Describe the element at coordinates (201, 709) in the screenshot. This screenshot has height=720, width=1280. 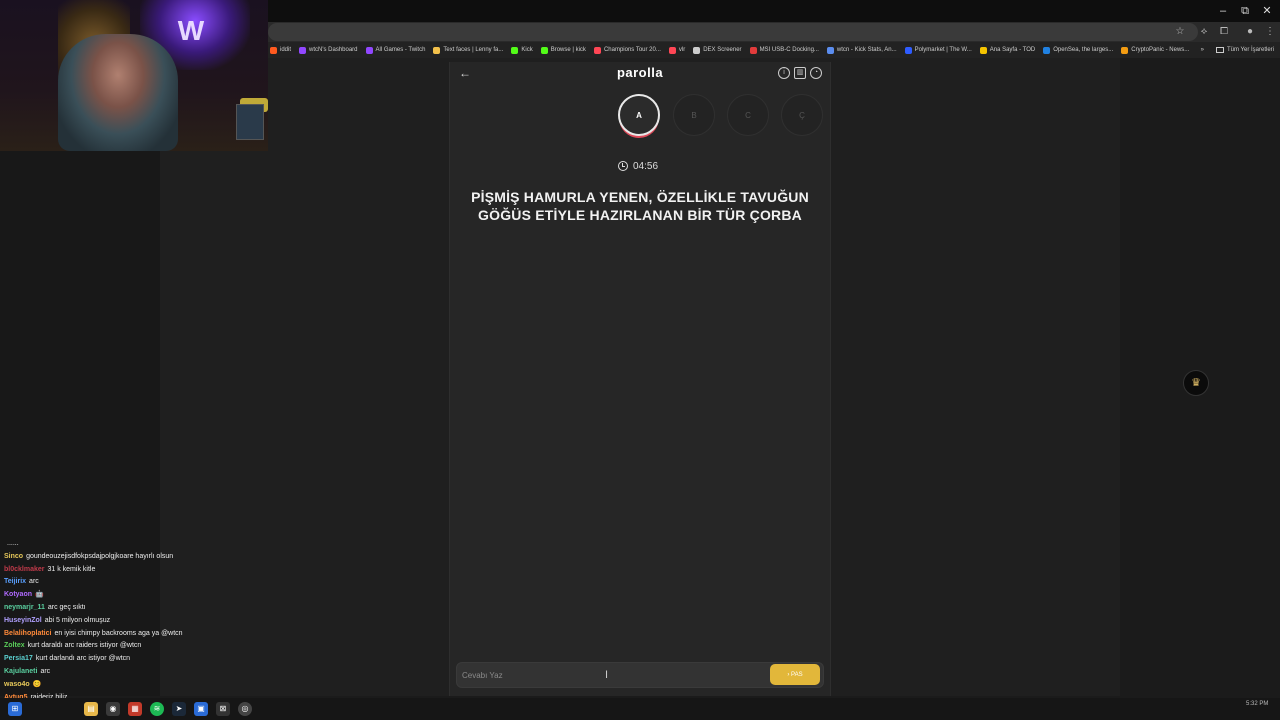
I see `app-window-icon: ▣` at that location.